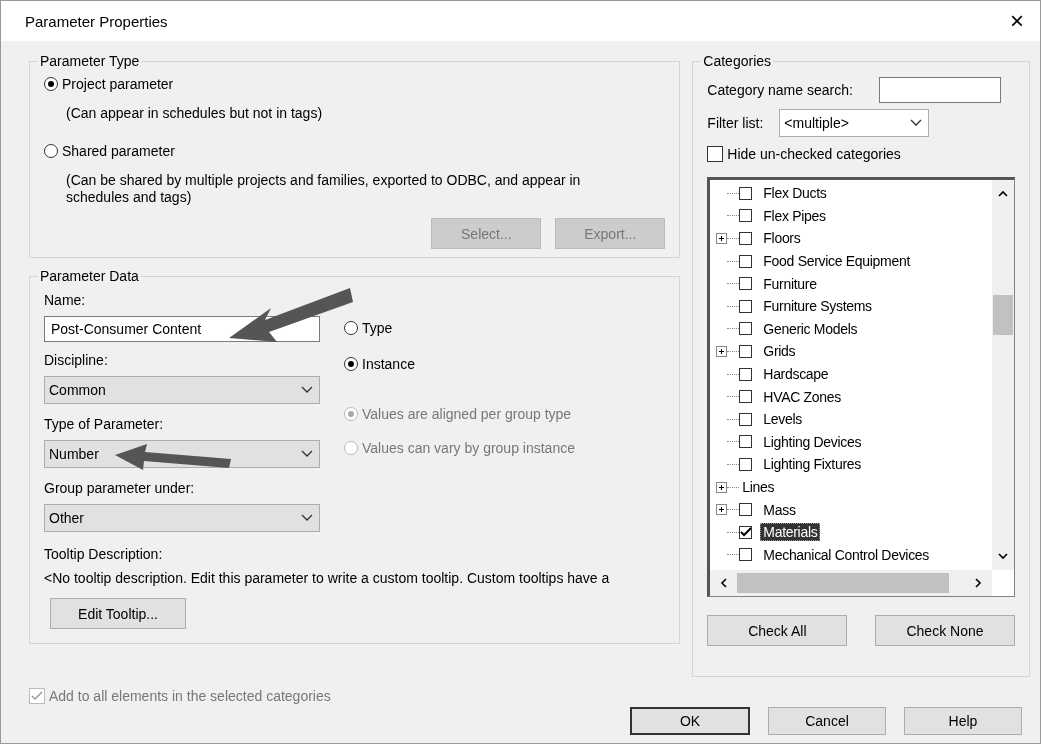  What do you see at coordinates (90, 61) in the screenshot?
I see `group-legend: Parameter Type` at bounding box center [90, 61].